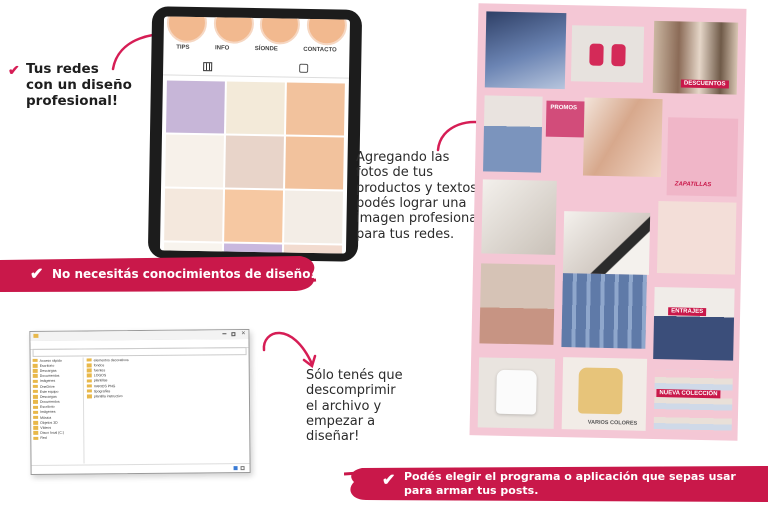 The height and width of the screenshot is (512, 768). What do you see at coordinates (52, 433) in the screenshot?
I see `nav-pane-label: Disco local (C:)` at bounding box center [52, 433].